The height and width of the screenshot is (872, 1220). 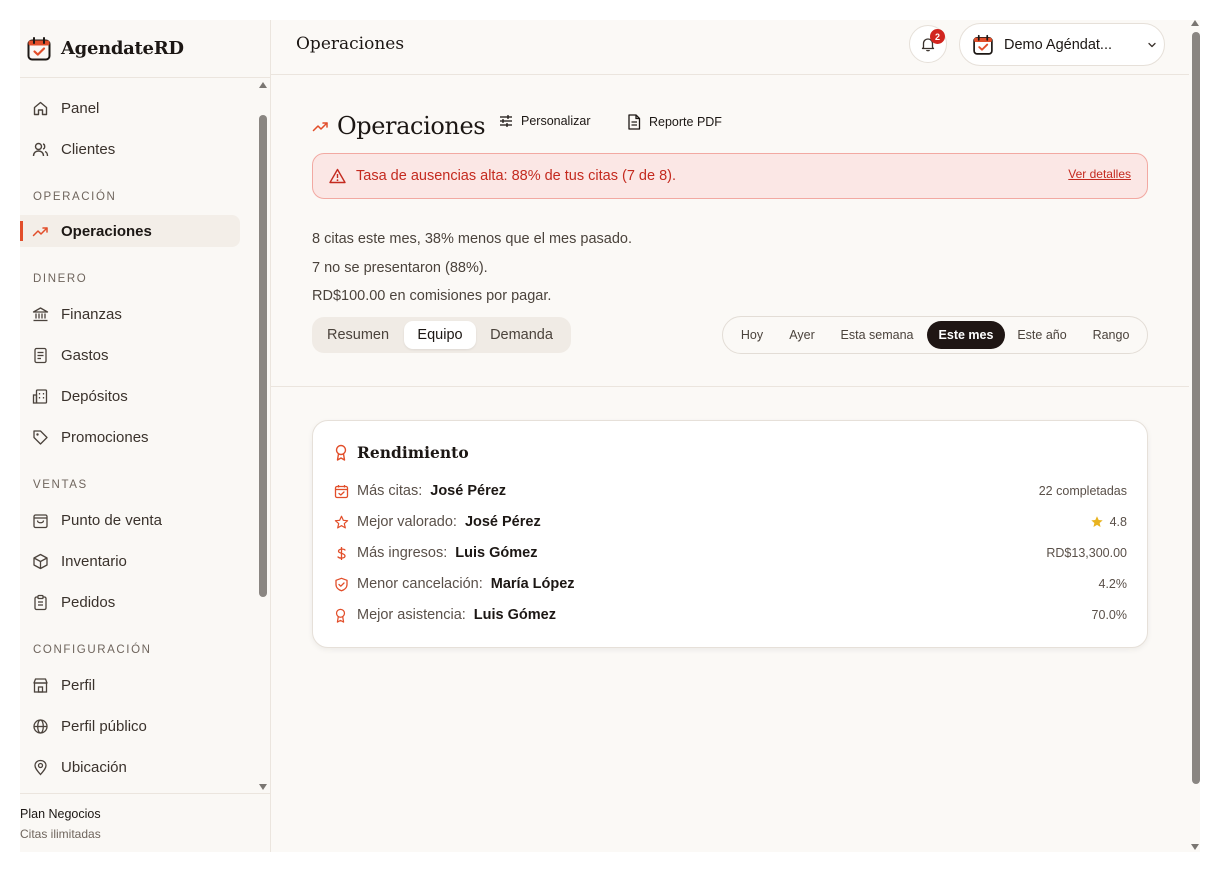 What do you see at coordinates (40, 767) in the screenshot?
I see `map-pin-icon` at bounding box center [40, 767].